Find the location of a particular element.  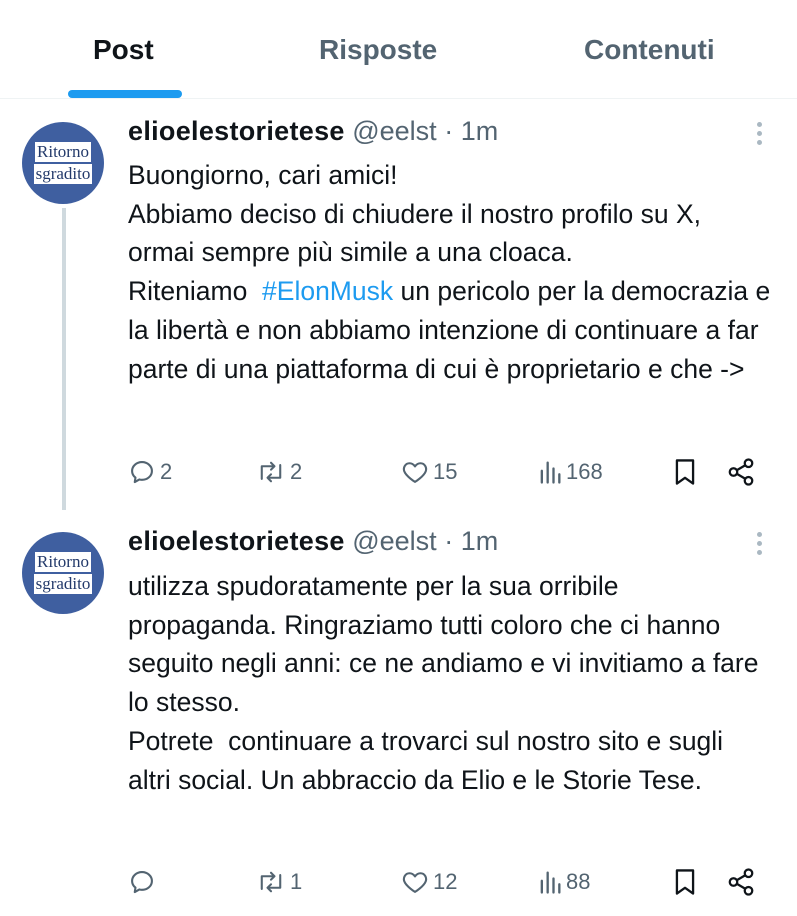

profile-tabs: Post Risposte Contenuti is located at coordinates (398, 49).